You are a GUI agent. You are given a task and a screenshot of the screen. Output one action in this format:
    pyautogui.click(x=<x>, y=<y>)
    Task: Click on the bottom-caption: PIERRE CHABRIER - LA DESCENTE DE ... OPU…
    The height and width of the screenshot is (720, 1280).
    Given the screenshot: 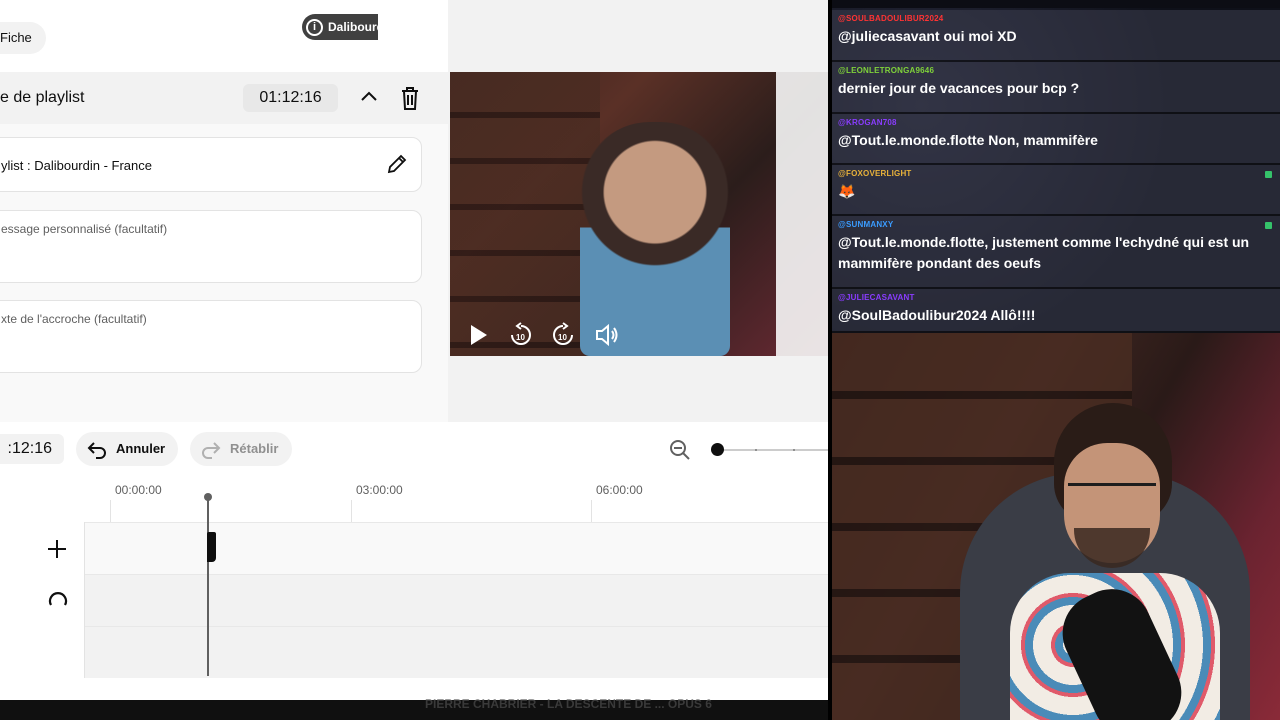 What is the action you would take?
    pyautogui.click(x=568, y=704)
    